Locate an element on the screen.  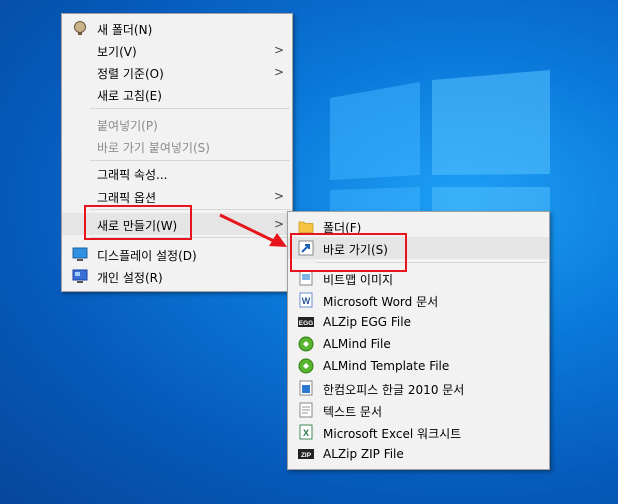
menu-item-paste: 붙여넣기(P) is located at coordinates (177, 124).